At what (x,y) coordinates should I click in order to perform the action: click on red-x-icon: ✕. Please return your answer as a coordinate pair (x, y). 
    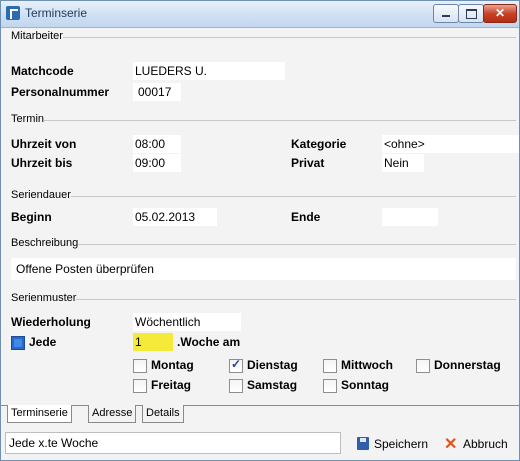
    Looking at the image, I should click on (450, 444).